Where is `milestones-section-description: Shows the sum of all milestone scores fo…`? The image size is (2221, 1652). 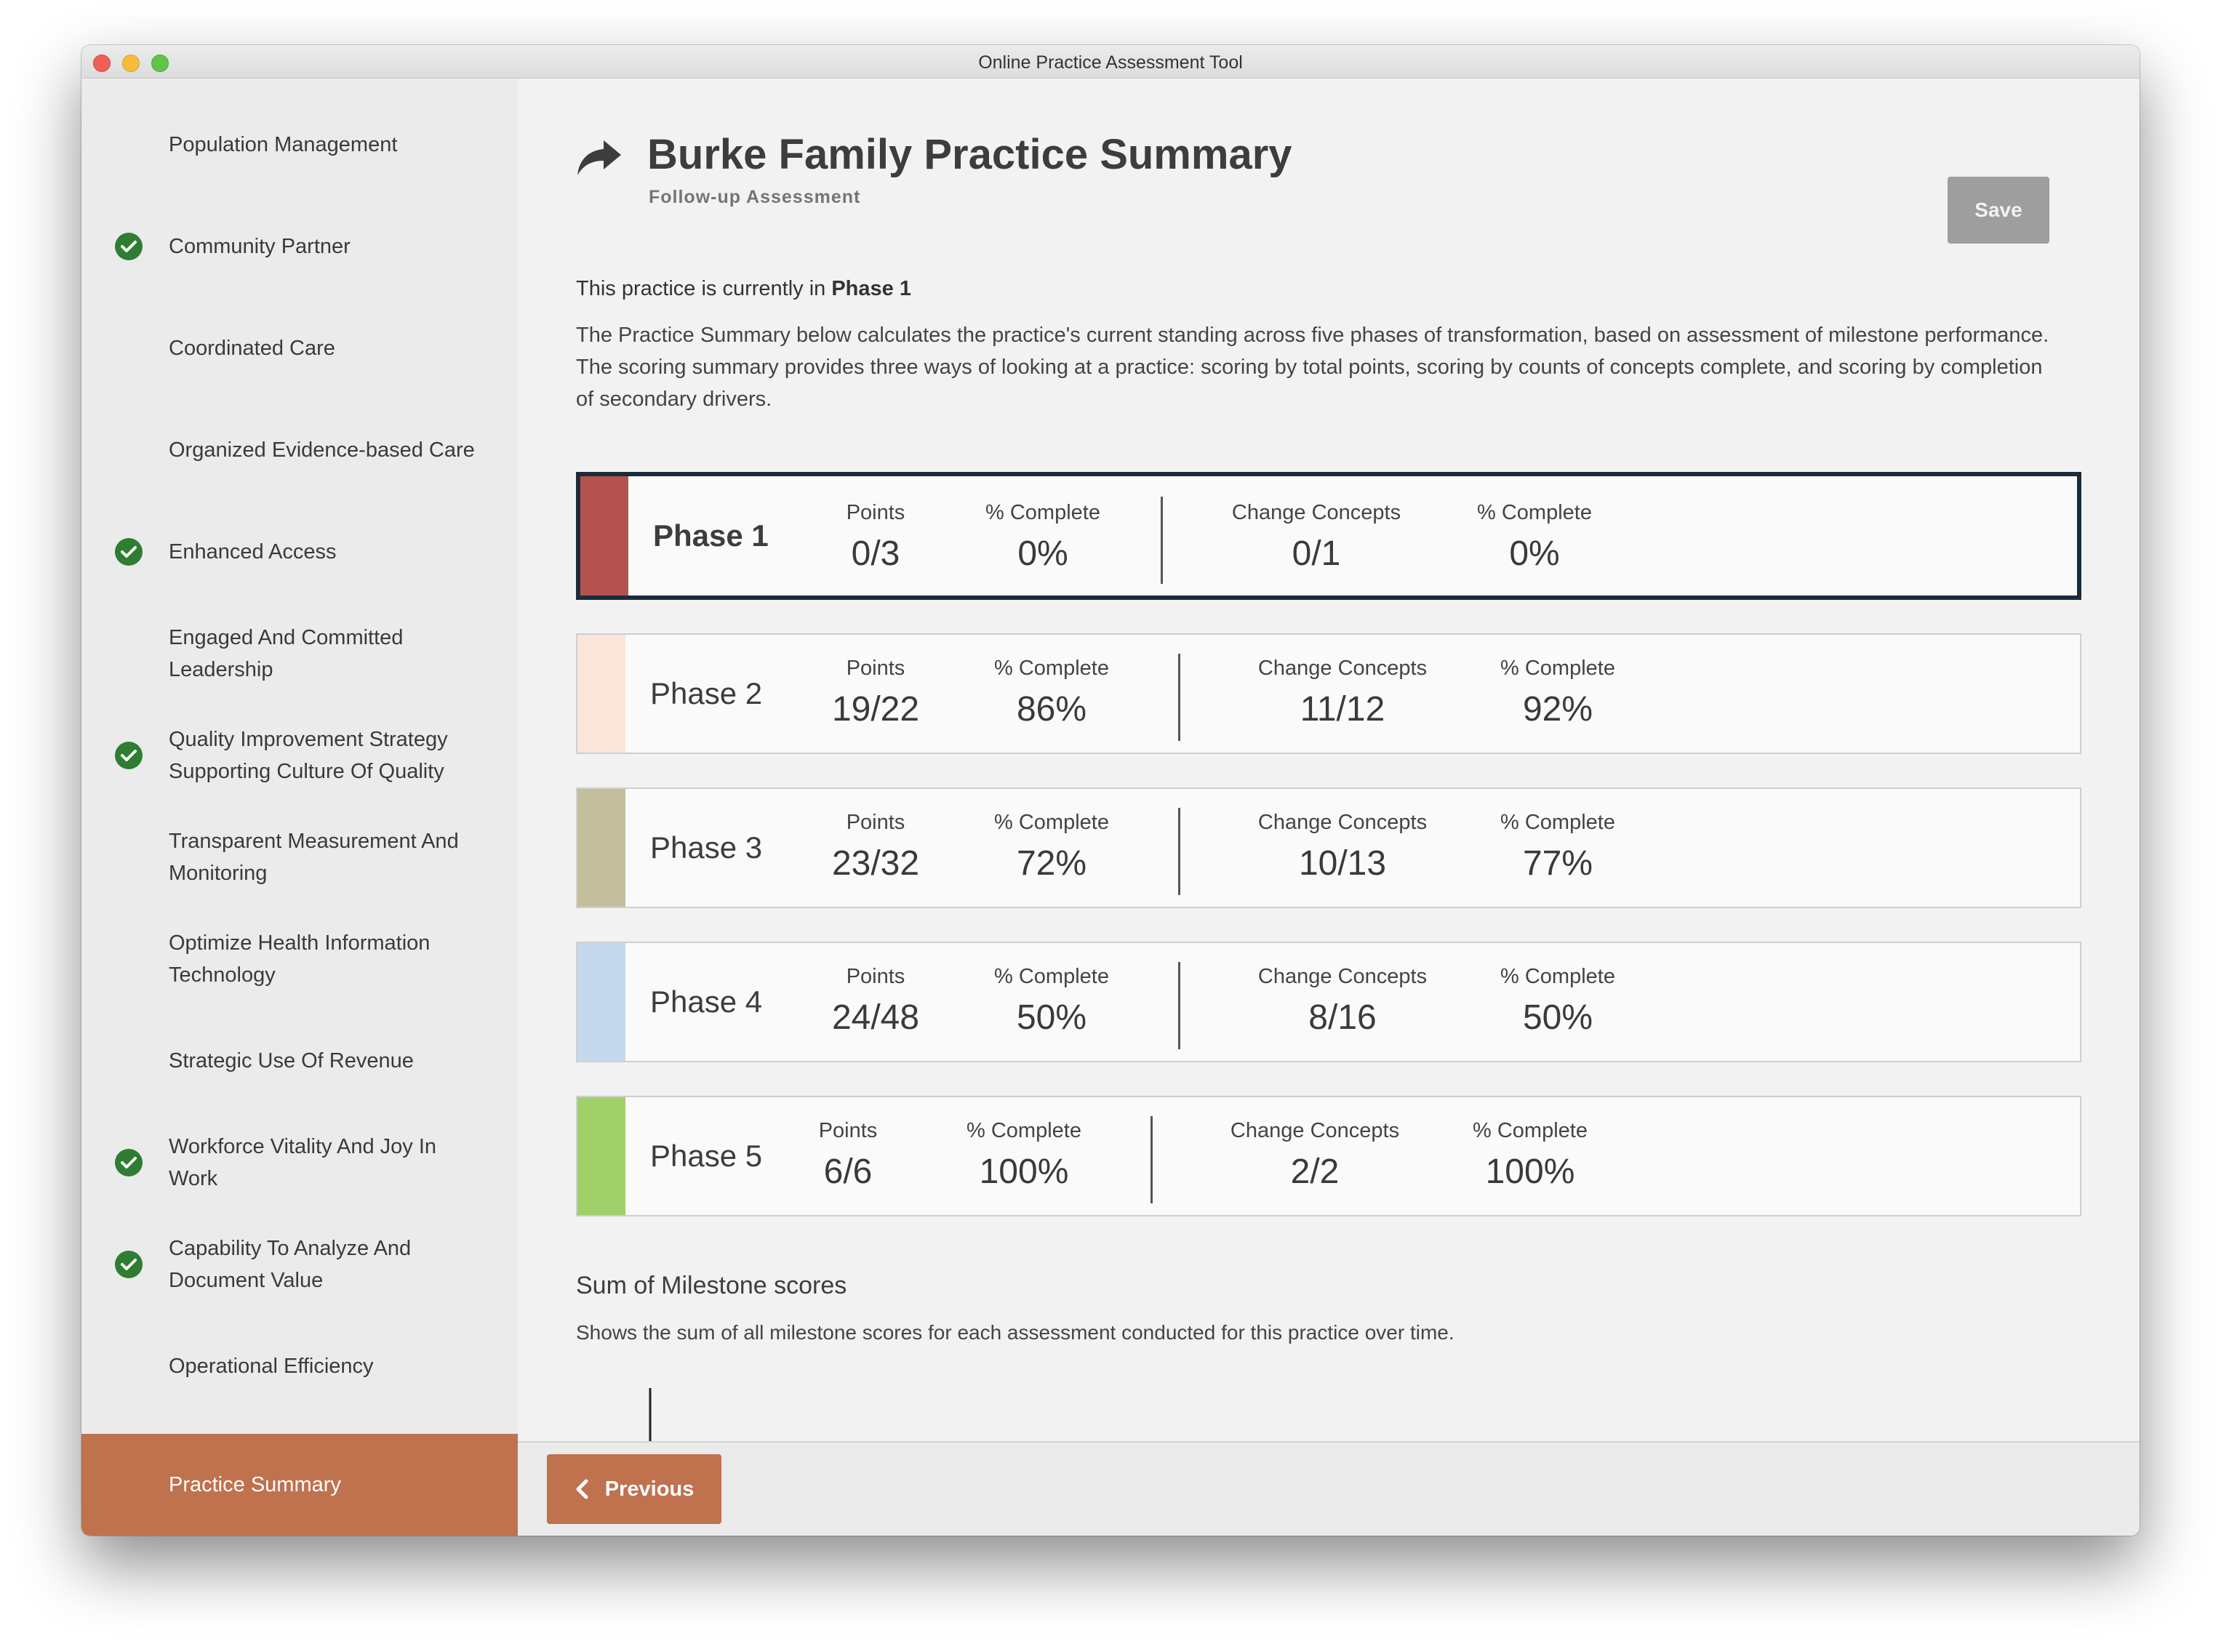 milestones-section-description: Shows the sum of all milestone scores fo… is located at coordinates (1015, 1332).